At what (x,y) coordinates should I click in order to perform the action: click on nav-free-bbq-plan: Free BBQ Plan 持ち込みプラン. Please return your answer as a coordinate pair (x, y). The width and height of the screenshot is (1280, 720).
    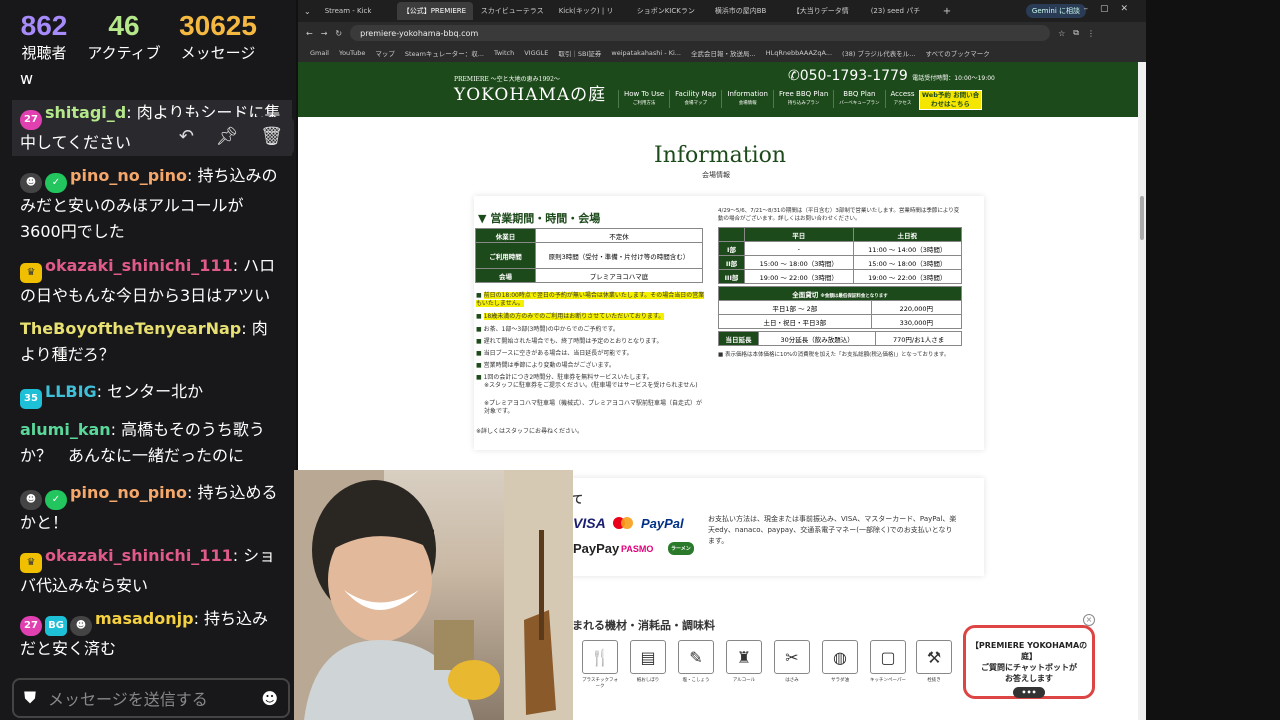
    Looking at the image, I should click on (802, 99).